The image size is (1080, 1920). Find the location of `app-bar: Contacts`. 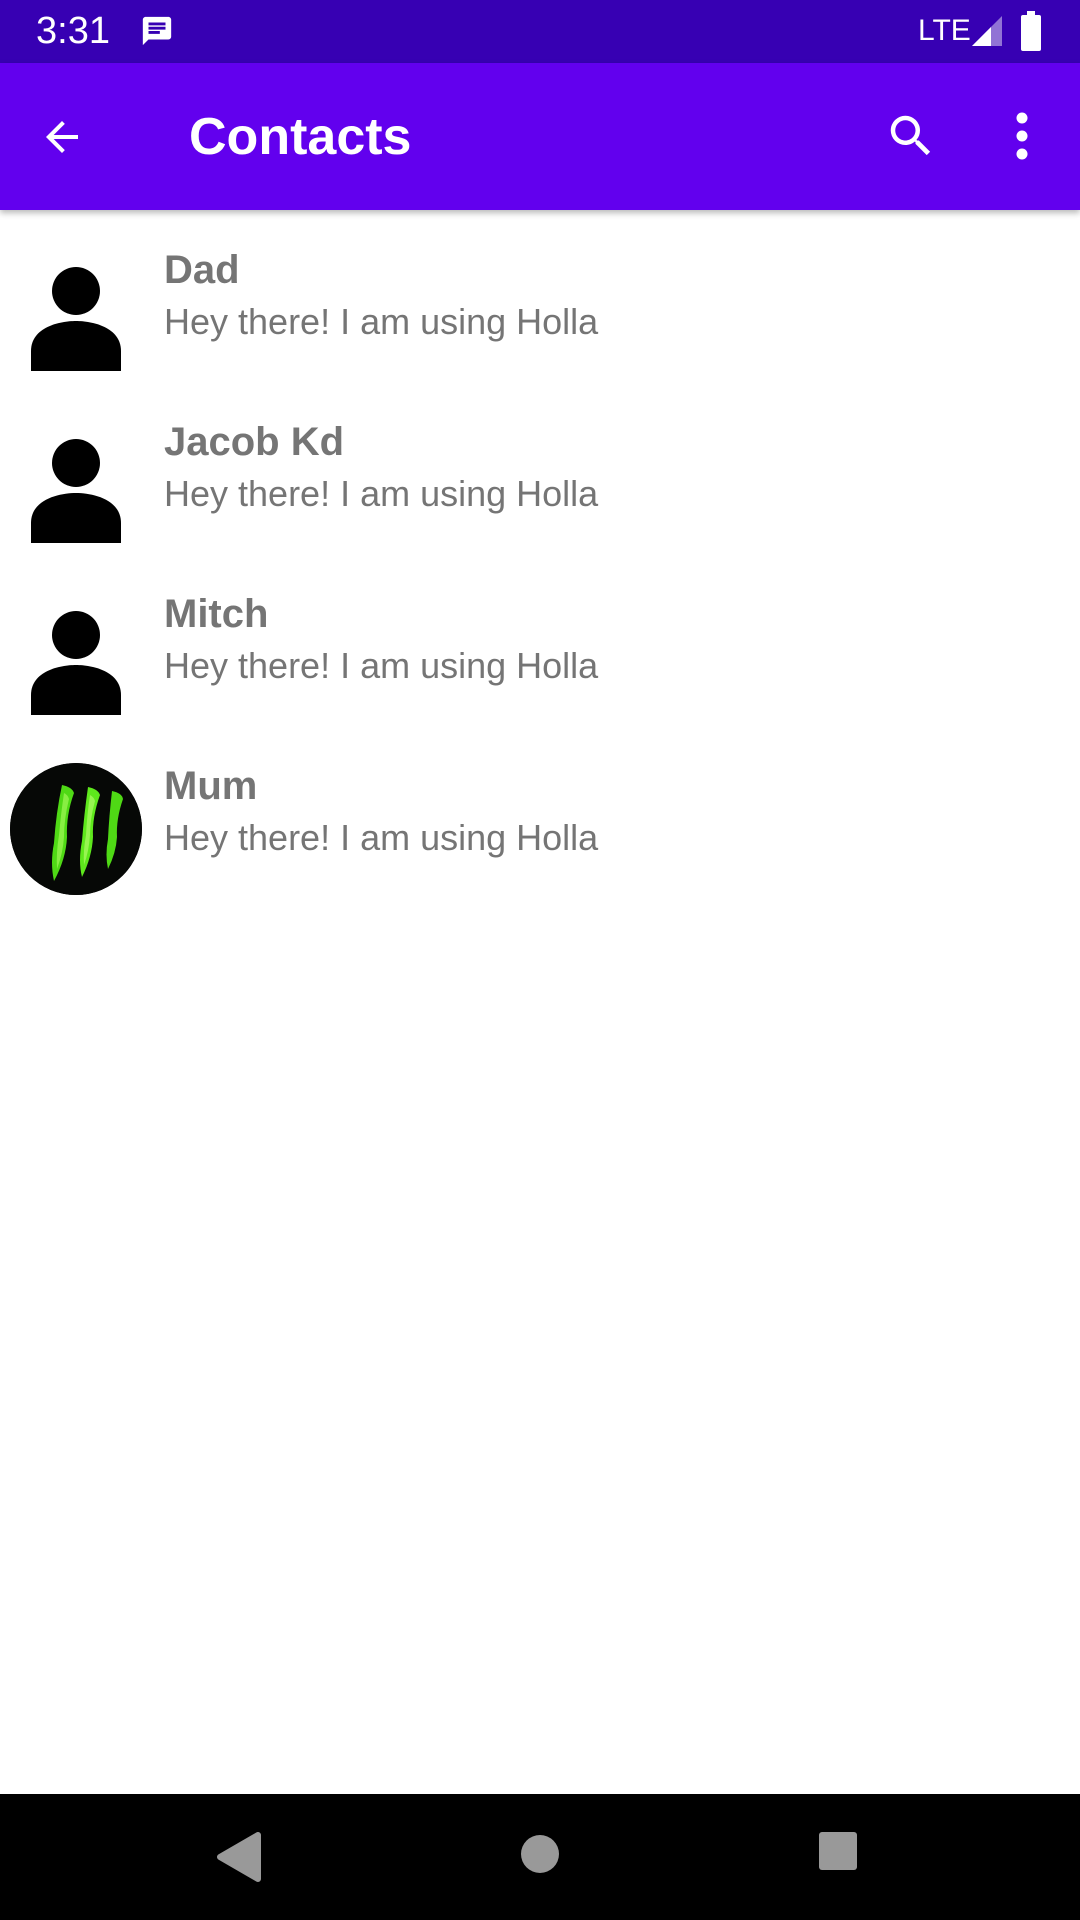

app-bar: Contacts is located at coordinates (540, 136).